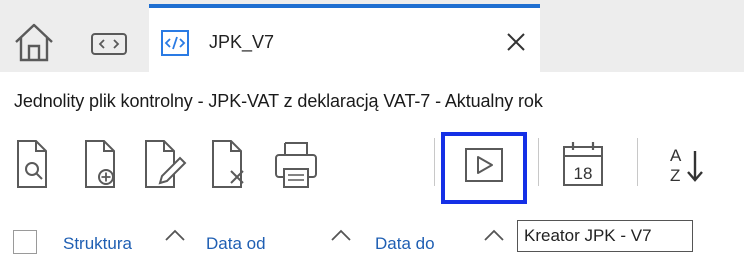  Describe the element at coordinates (175, 43) in the screenshot. I see `code-icon` at that location.